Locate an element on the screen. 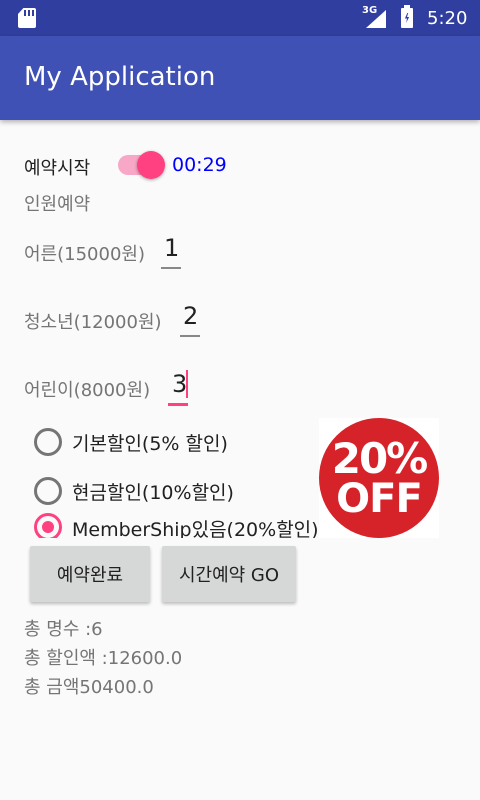  discount-option-membership: MemberShip있음(20%할인) is located at coordinates (195, 526).